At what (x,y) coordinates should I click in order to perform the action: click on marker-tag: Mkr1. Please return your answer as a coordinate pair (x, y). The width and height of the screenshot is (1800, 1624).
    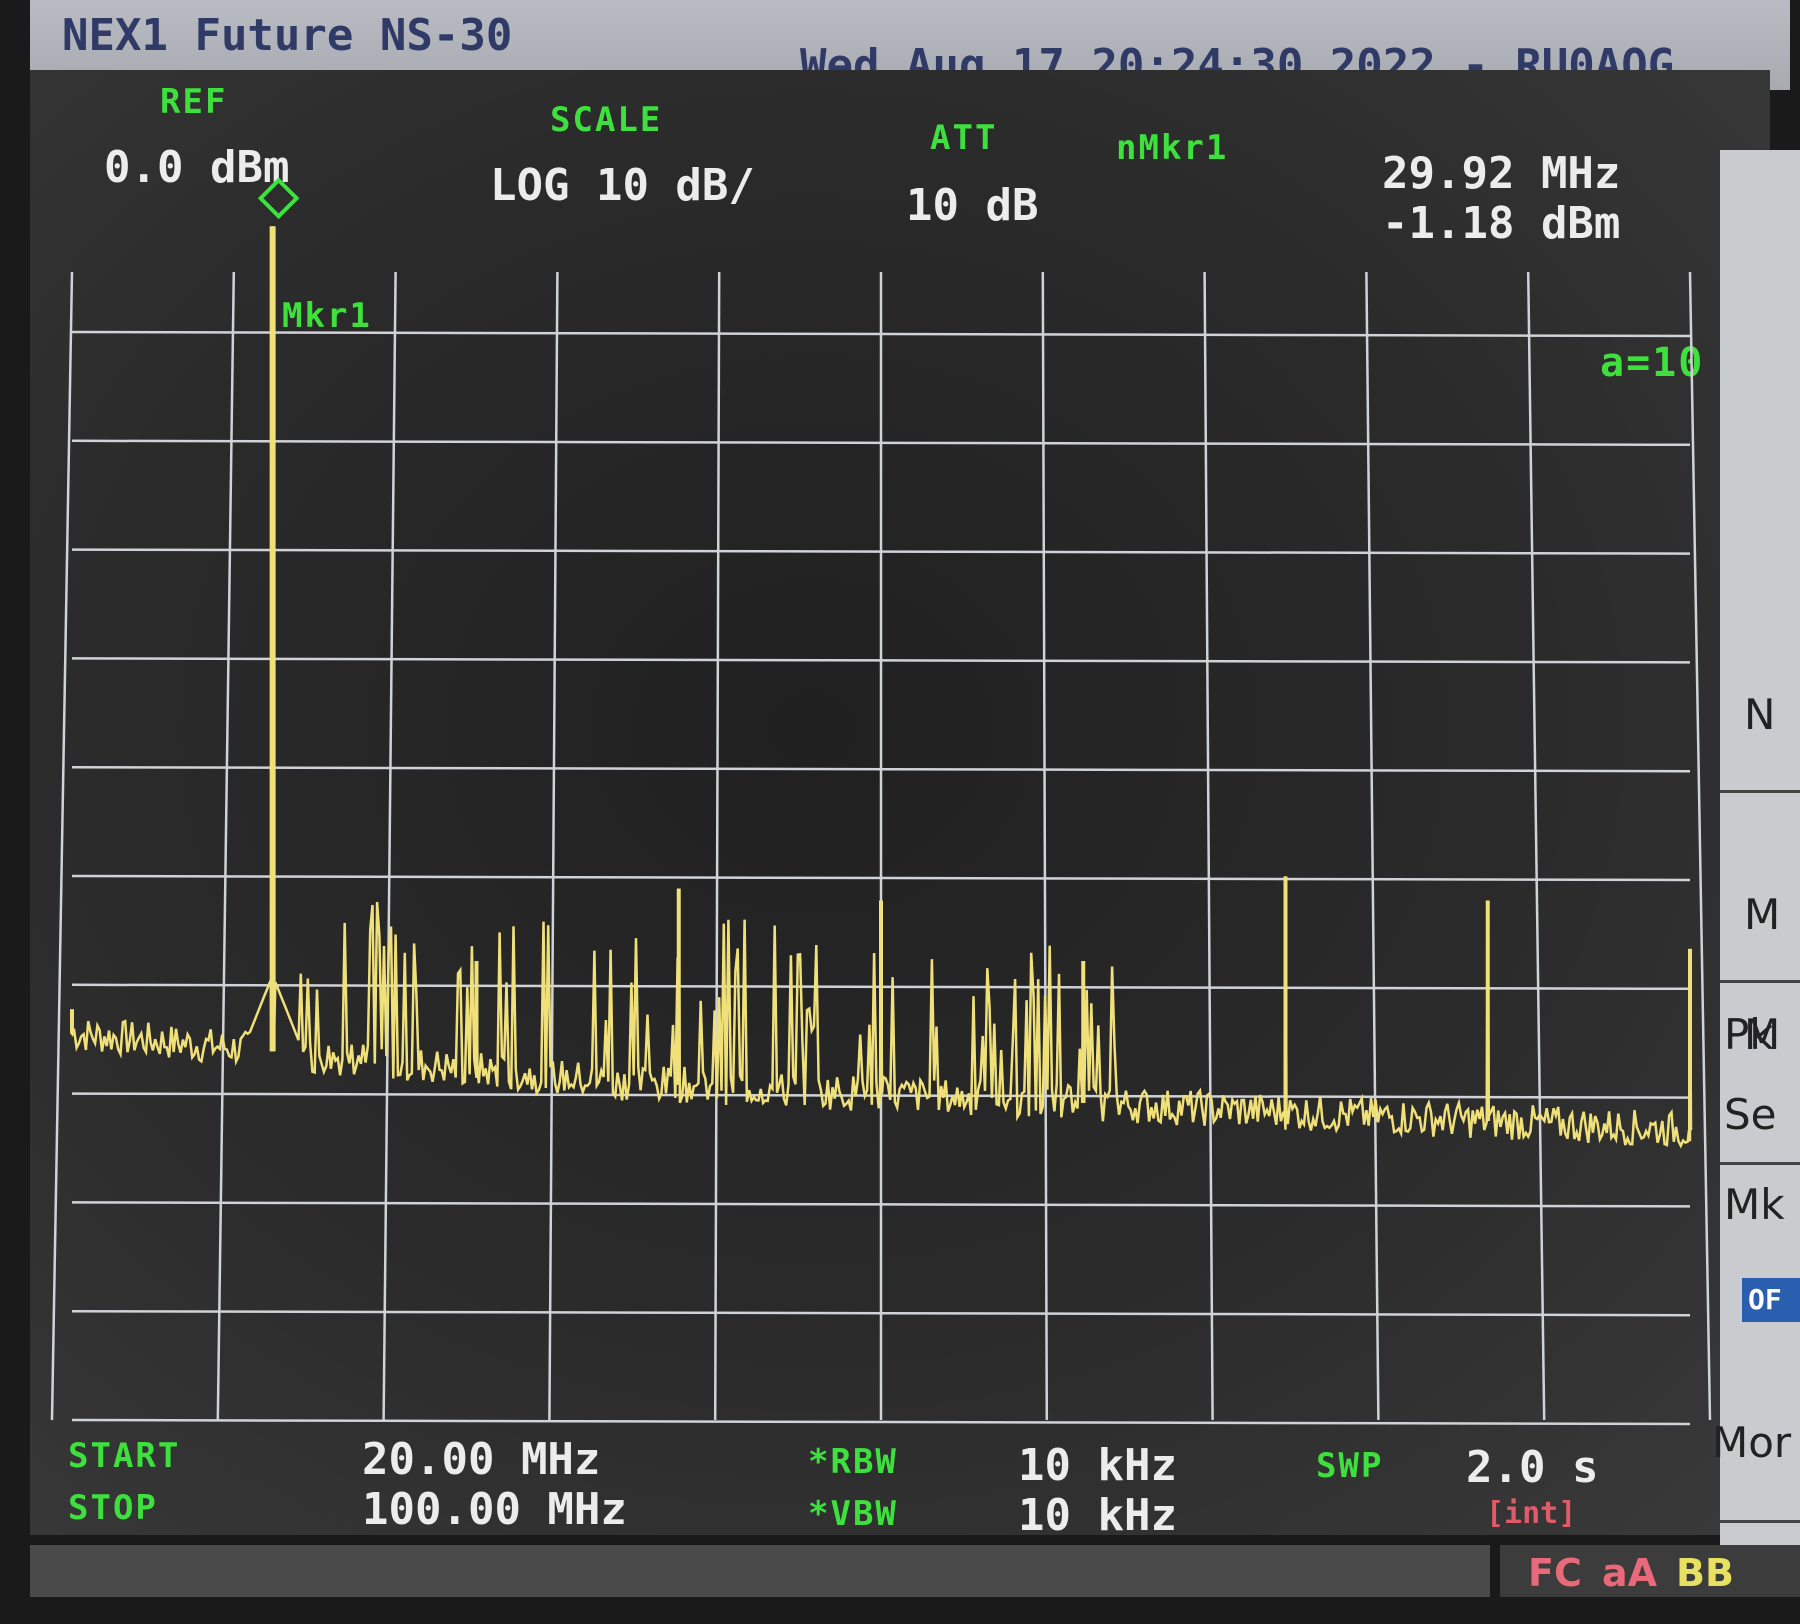
    Looking at the image, I should click on (327, 316).